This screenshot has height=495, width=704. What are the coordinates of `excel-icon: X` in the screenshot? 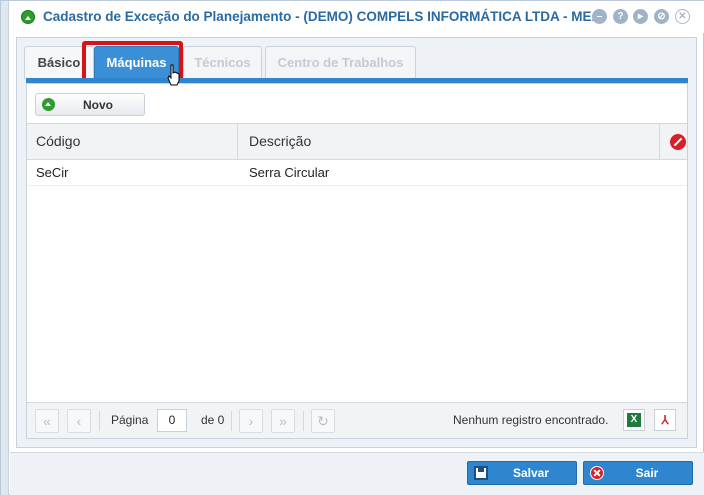 It's located at (634, 420).